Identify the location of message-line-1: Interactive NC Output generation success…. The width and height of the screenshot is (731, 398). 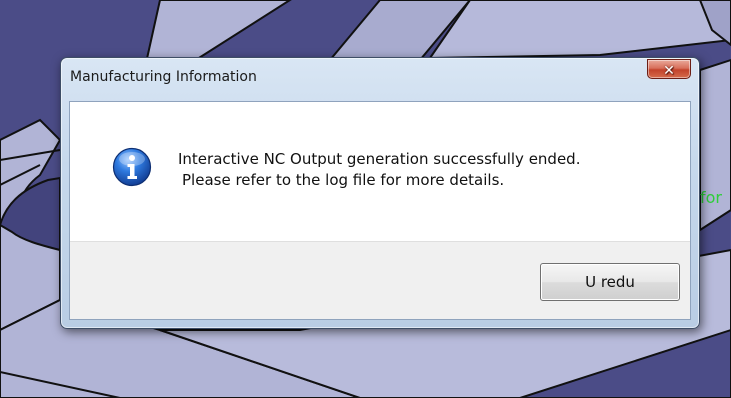
(379, 159).